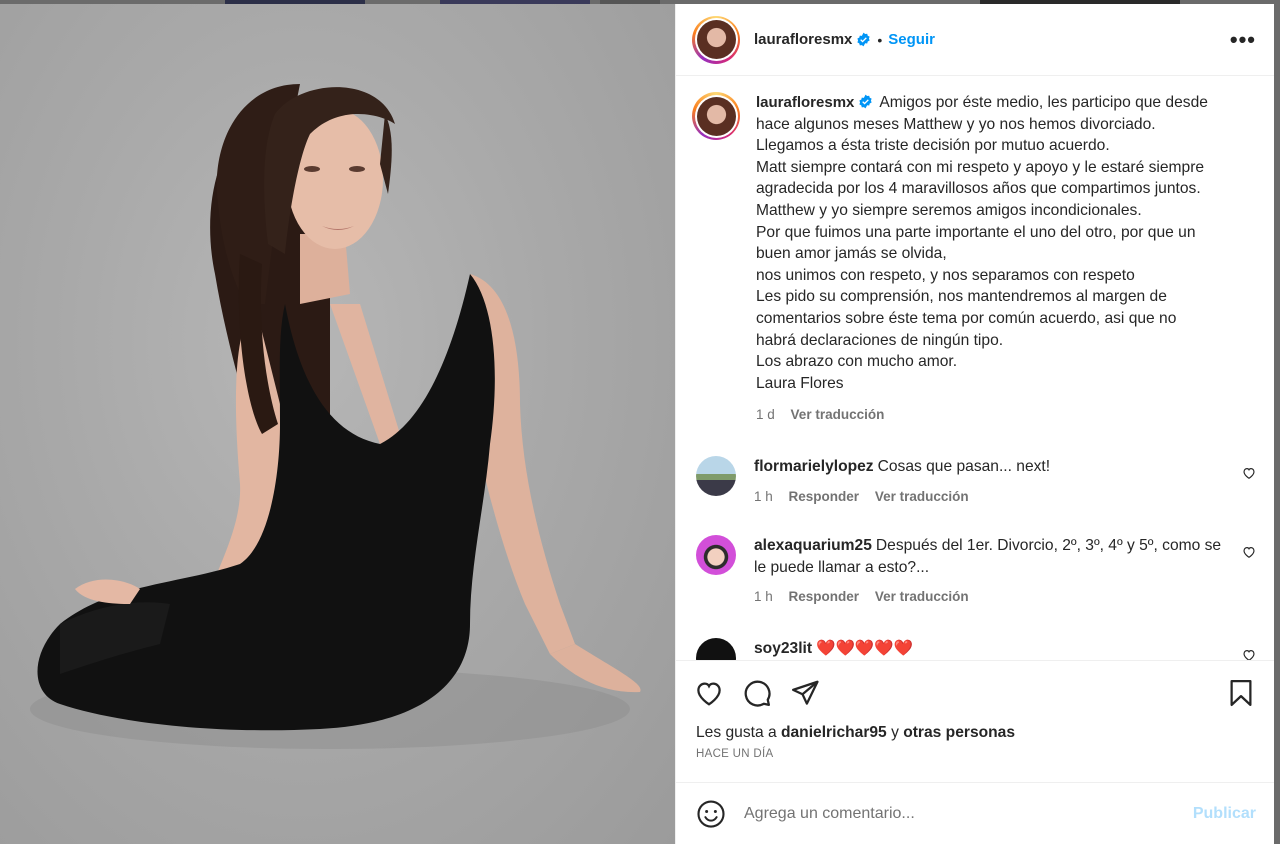  I want to click on comment-item: soy23lit ❤️❤️❤️❤️❤️, so click(974, 648).